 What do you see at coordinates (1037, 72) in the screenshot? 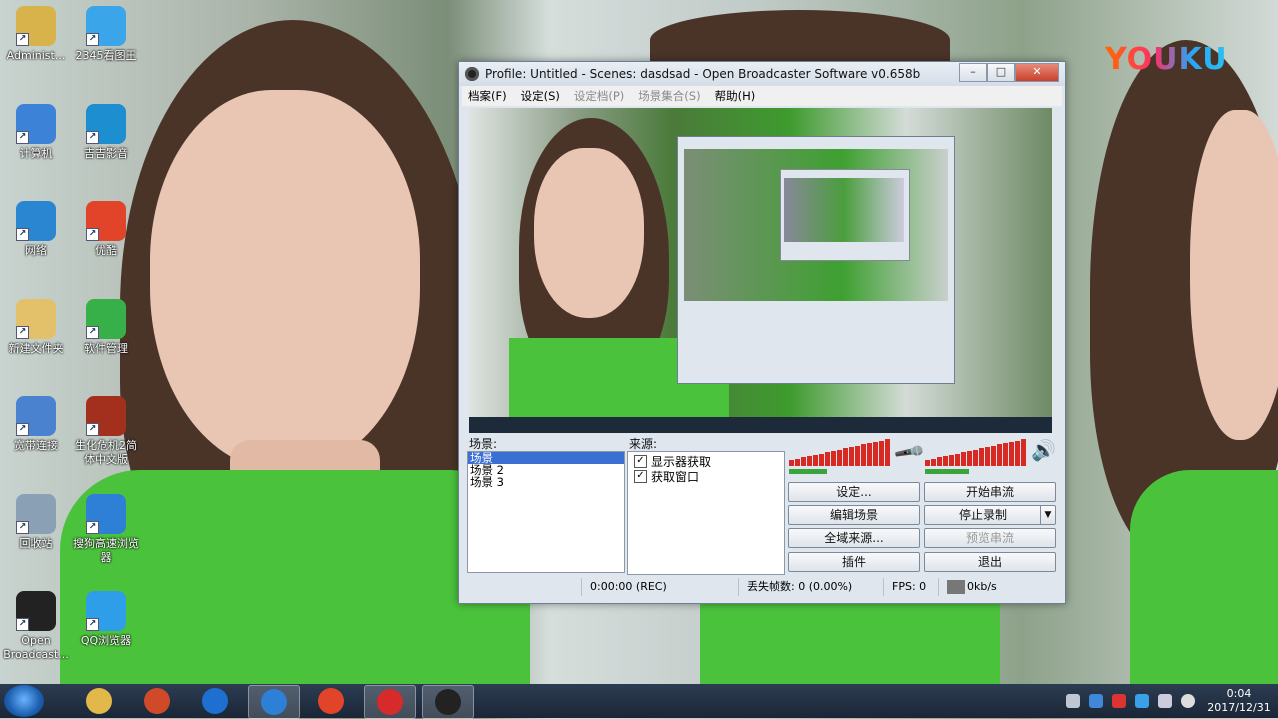
I see `close-button: ✕` at bounding box center [1037, 72].